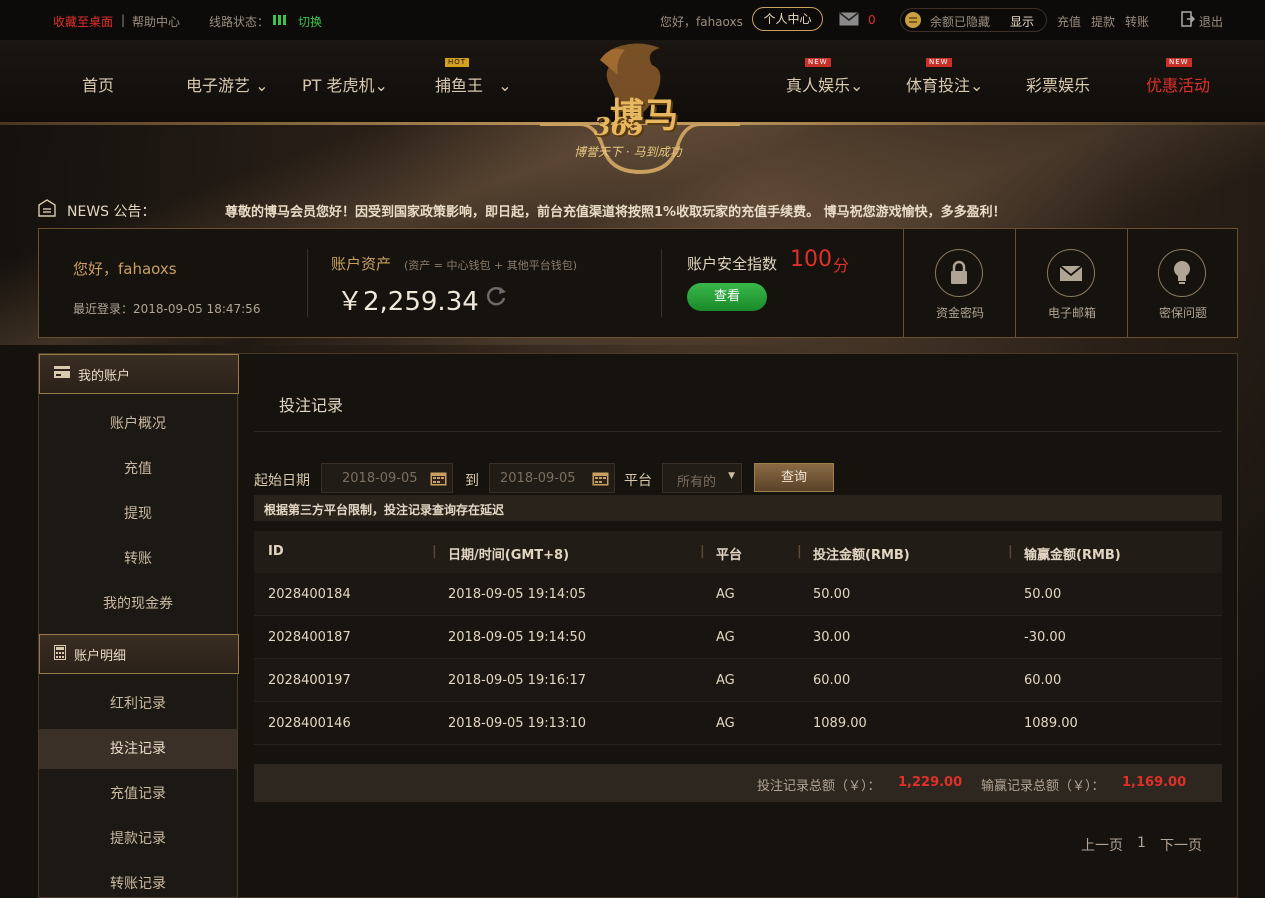 This screenshot has width=1265, height=898. Describe the element at coordinates (62, 374) in the screenshot. I see `card-icon` at that location.